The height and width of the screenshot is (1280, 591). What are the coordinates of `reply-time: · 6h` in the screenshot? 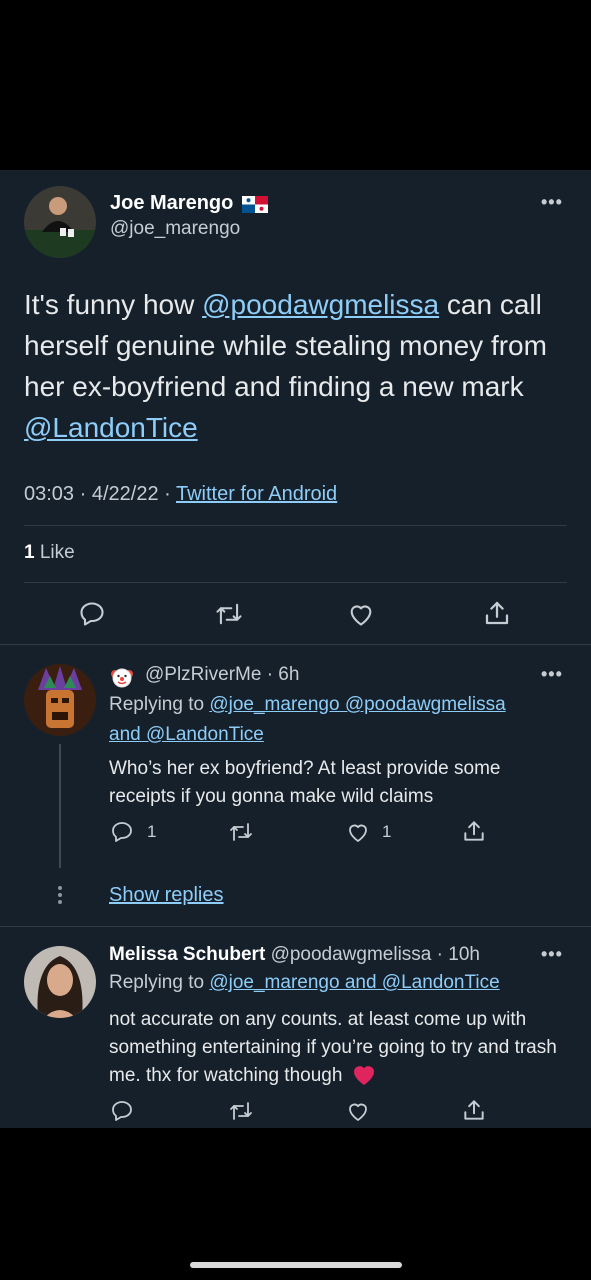 It's located at (283, 674).